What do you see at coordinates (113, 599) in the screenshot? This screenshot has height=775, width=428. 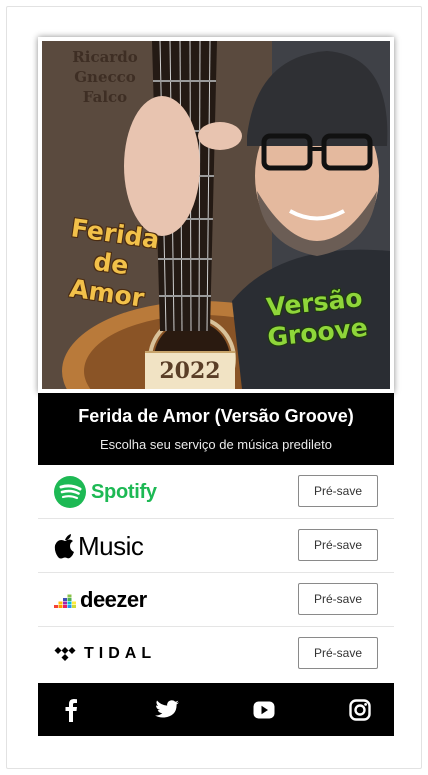 I see `deezer-wordmark: deezer` at bounding box center [113, 599].